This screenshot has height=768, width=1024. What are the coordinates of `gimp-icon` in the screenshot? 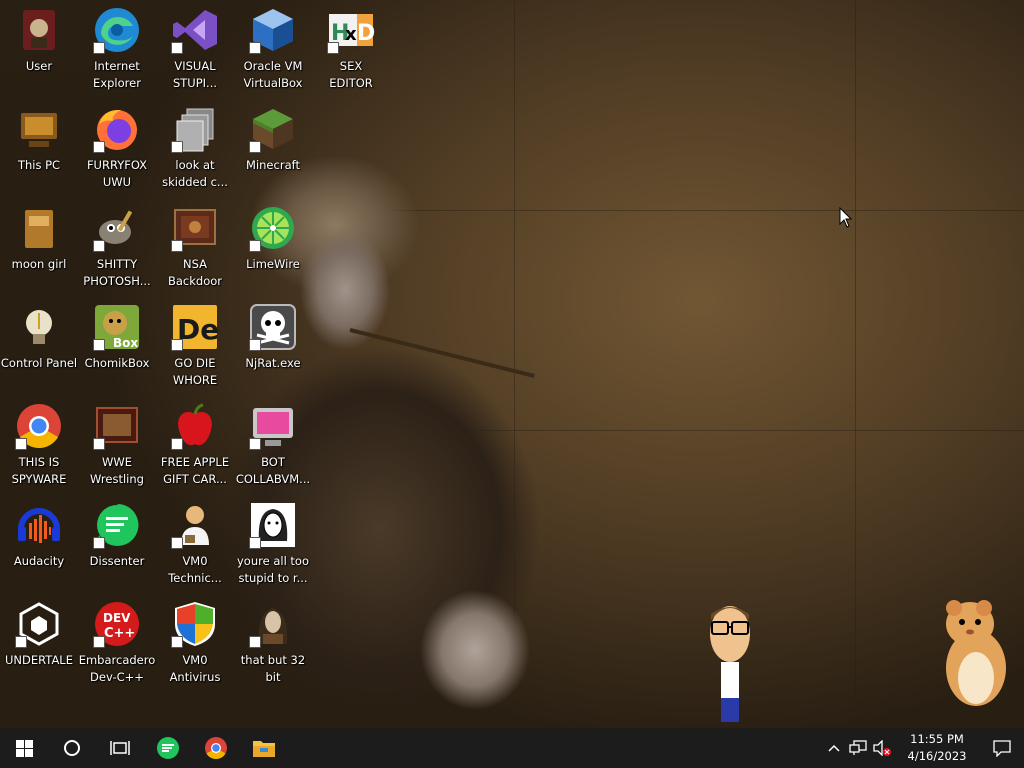 It's located at (117, 228).